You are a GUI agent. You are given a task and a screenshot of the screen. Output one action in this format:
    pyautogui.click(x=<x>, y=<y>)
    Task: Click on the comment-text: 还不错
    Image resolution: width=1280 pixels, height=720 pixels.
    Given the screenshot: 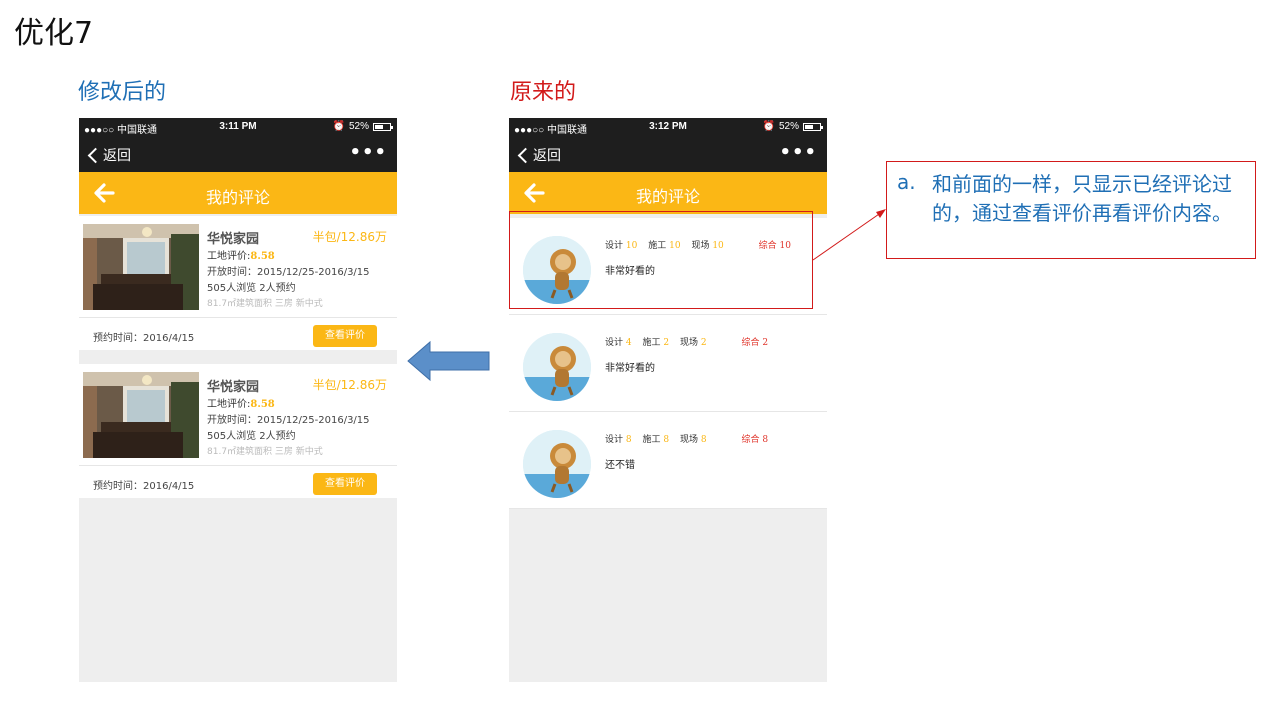 What is the action you would take?
    pyautogui.click(x=620, y=465)
    